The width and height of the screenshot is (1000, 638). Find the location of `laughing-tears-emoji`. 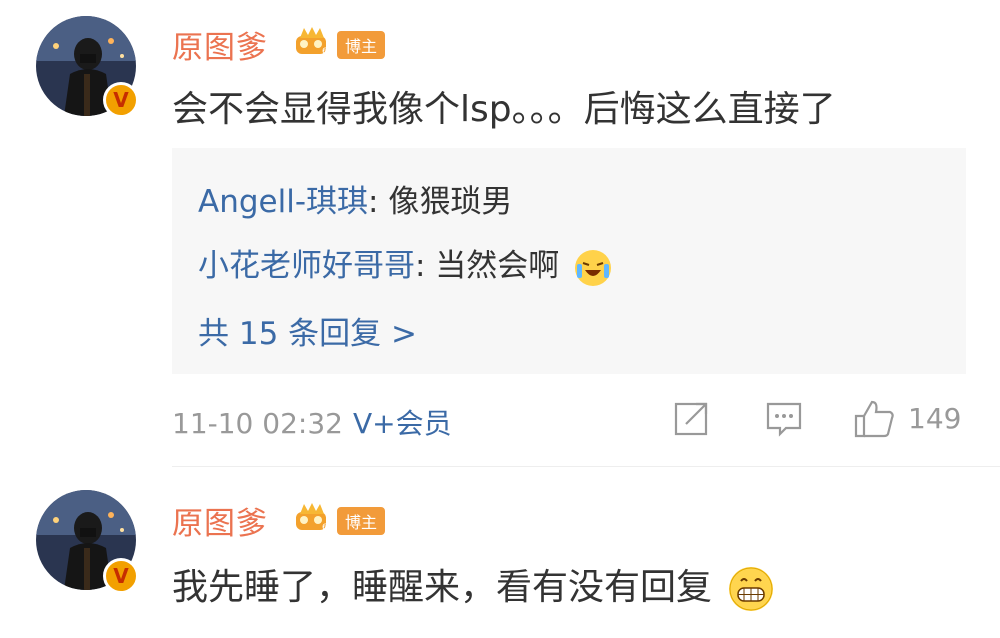

laughing-tears-emoji is located at coordinates (593, 267).